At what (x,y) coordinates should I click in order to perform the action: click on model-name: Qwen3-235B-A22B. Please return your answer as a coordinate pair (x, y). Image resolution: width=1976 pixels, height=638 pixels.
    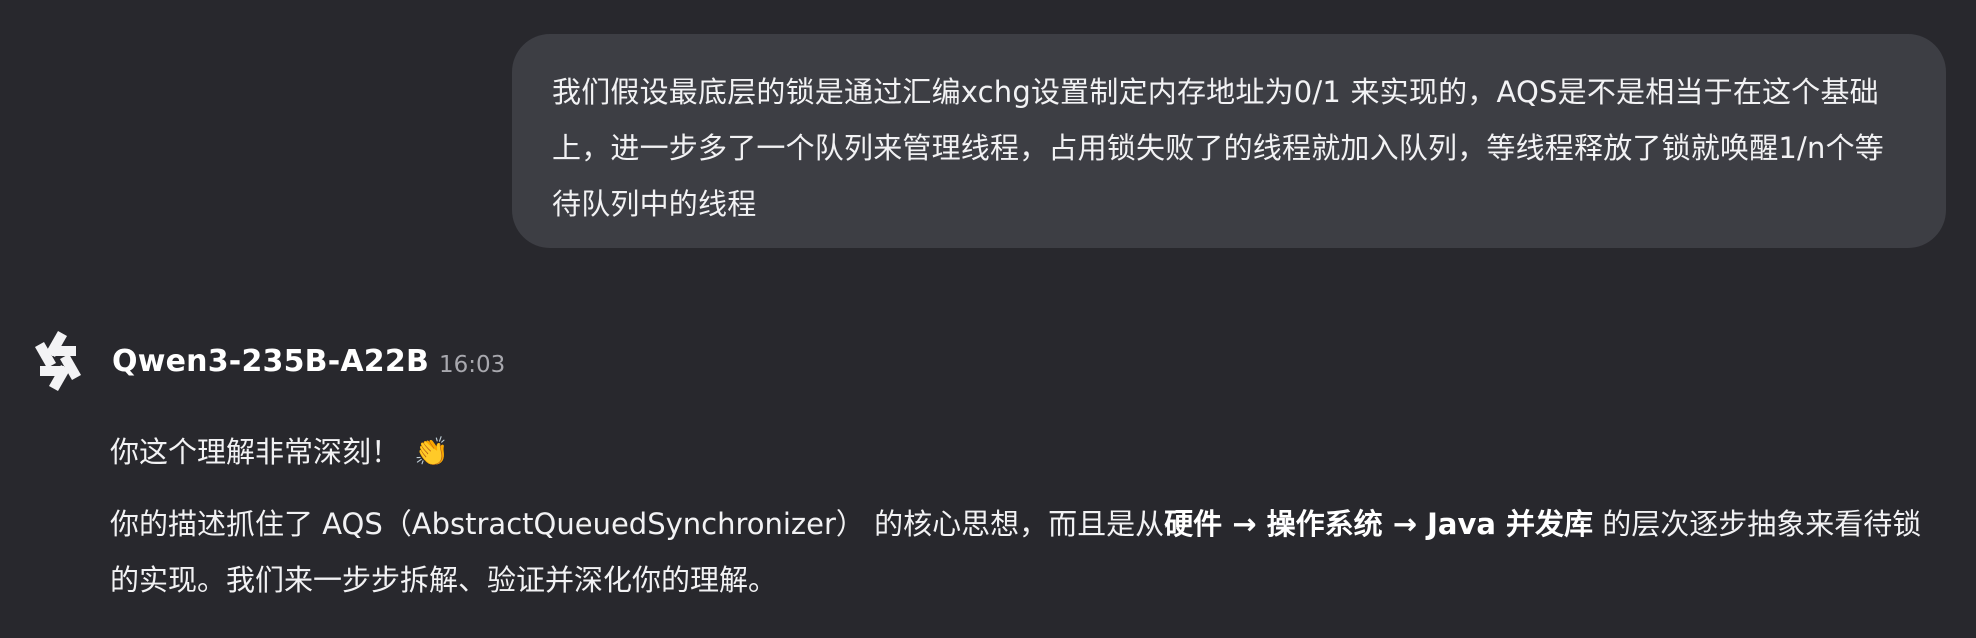
    Looking at the image, I should click on (271, 361).